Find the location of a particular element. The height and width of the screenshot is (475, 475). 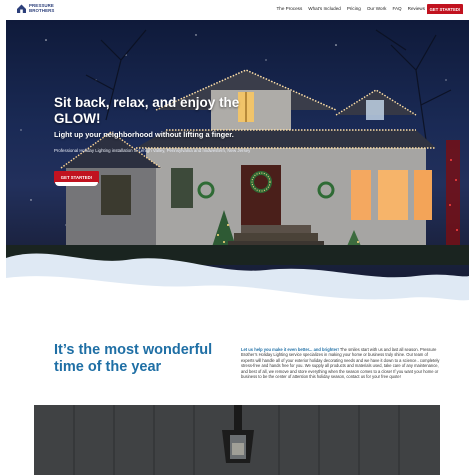

header-get-started-button: GET STARTED! is located at coordinates (445, 10).